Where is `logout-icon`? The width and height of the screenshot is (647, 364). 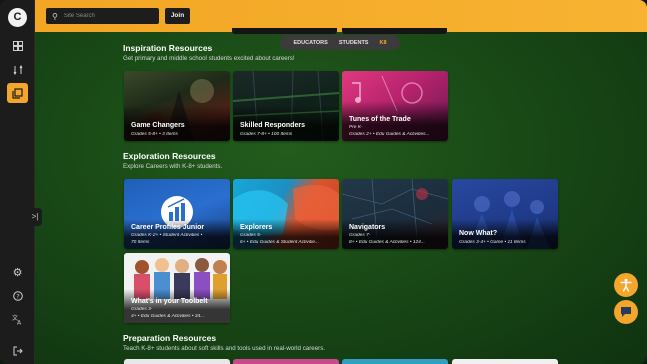 logout-icon is located at coordinates (17, 351).